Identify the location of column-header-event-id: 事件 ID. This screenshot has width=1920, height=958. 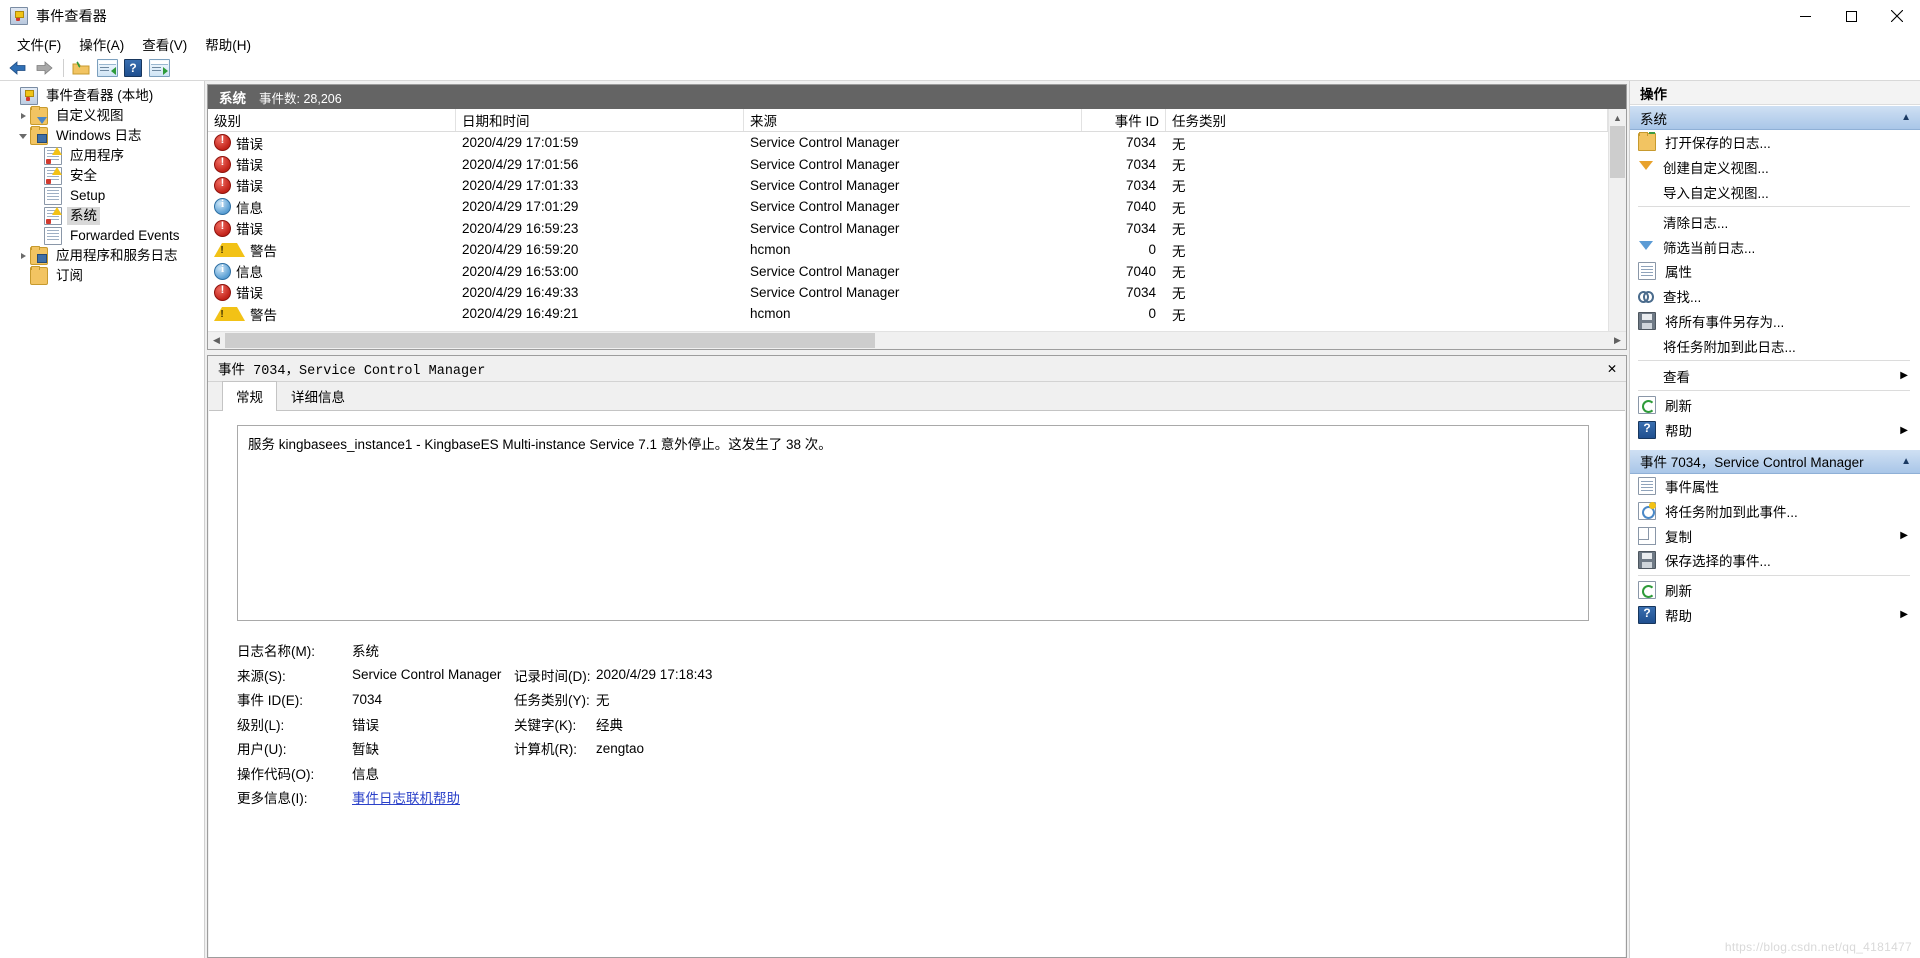
(1124, 120).